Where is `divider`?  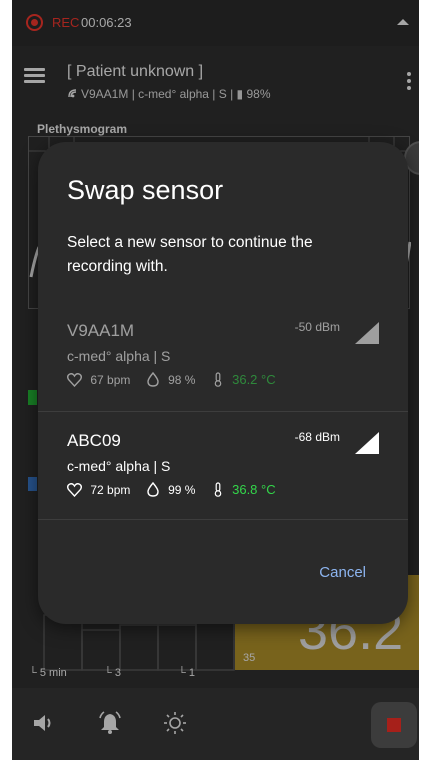 divider is located at coordinates (223, 519).